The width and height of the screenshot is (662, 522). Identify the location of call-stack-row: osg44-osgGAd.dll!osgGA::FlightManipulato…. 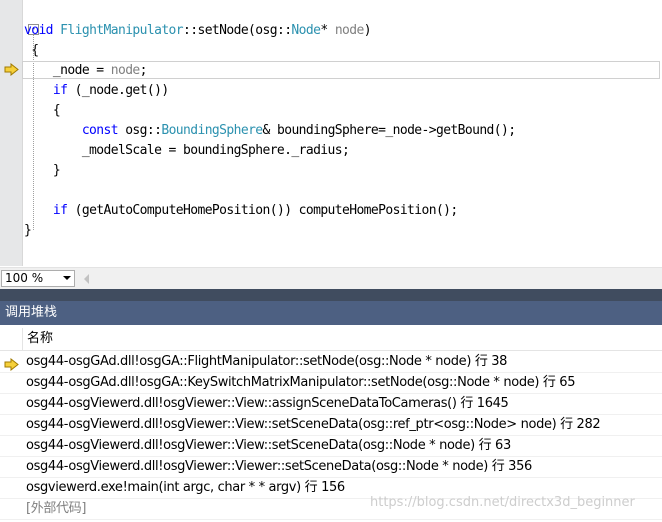
(331, 362).